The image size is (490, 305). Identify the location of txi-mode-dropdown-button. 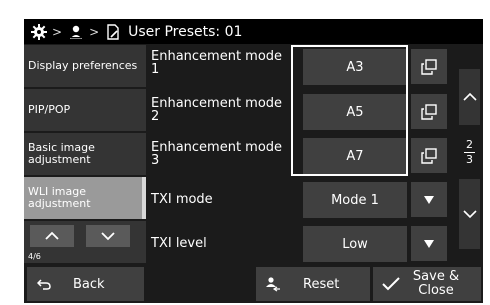
(429, 199).